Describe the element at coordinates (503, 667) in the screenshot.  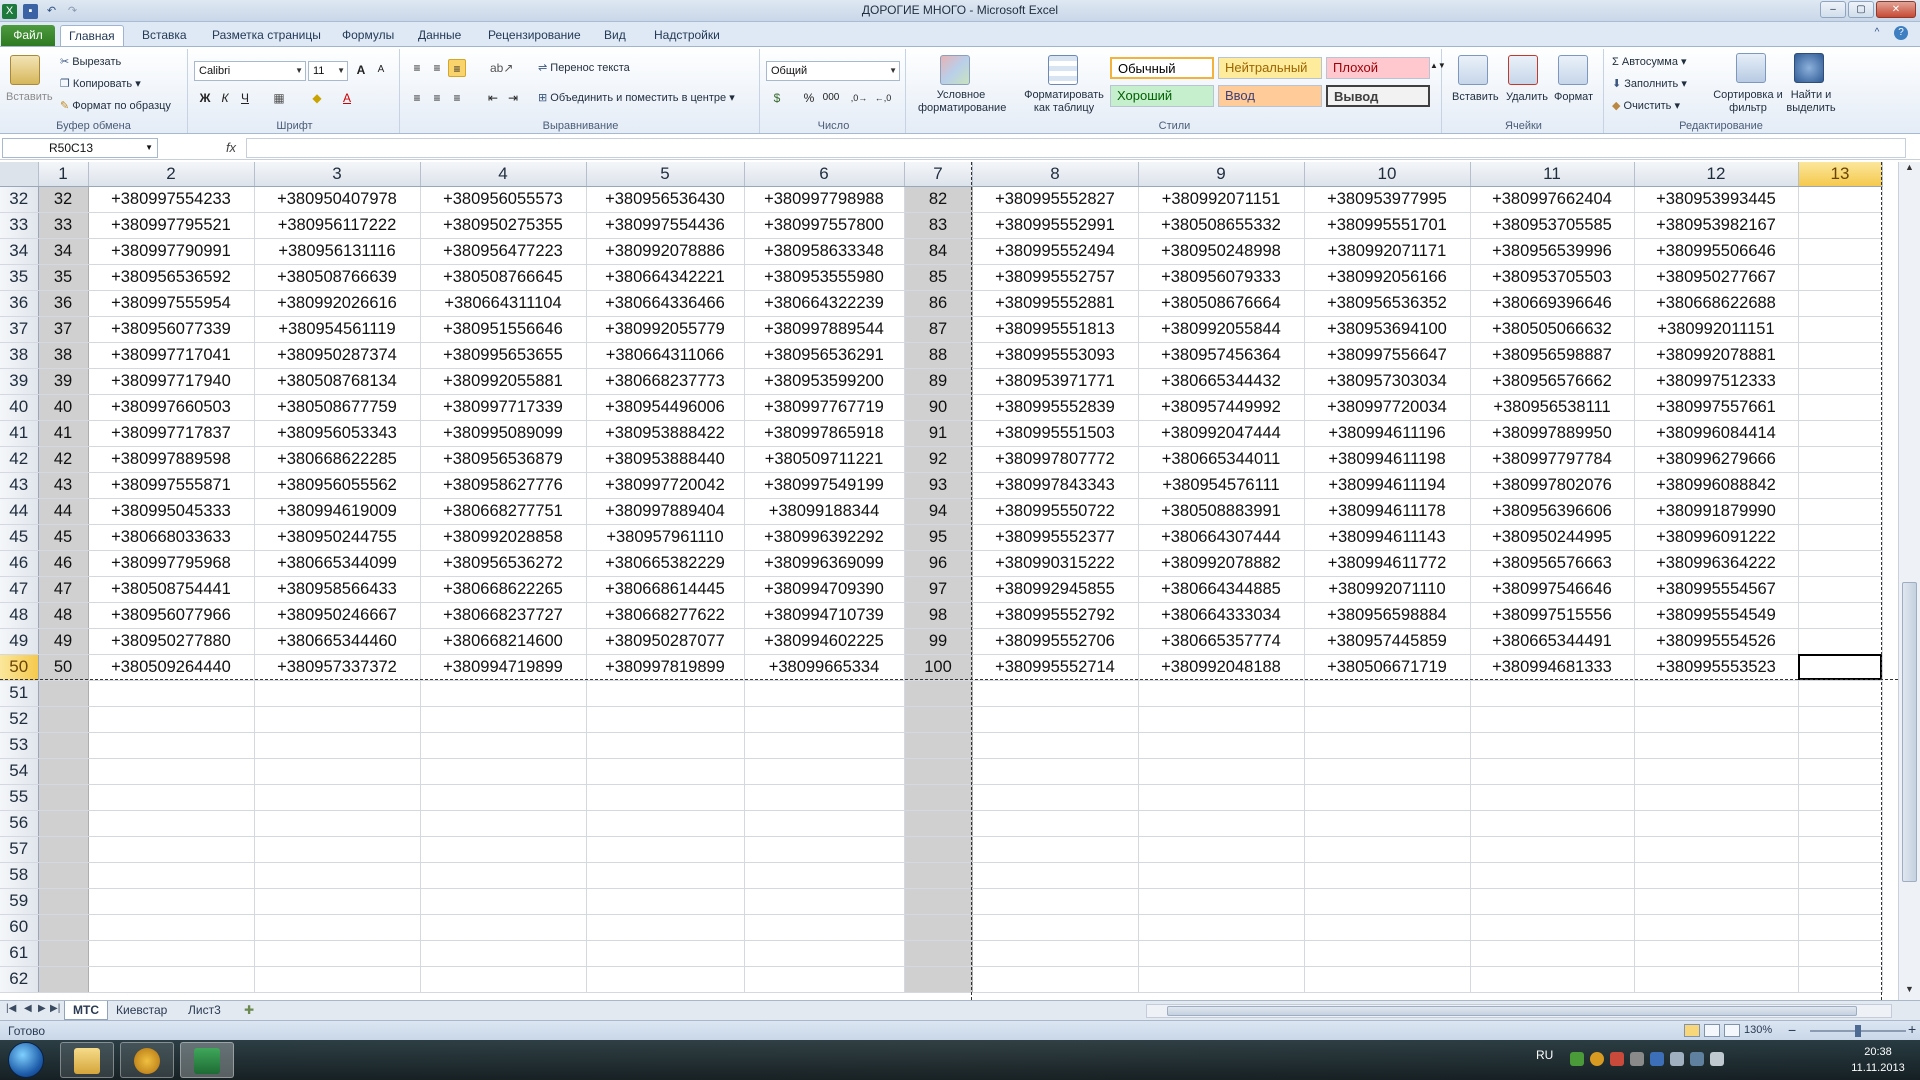
I see `cell: +380994719899` at that location.